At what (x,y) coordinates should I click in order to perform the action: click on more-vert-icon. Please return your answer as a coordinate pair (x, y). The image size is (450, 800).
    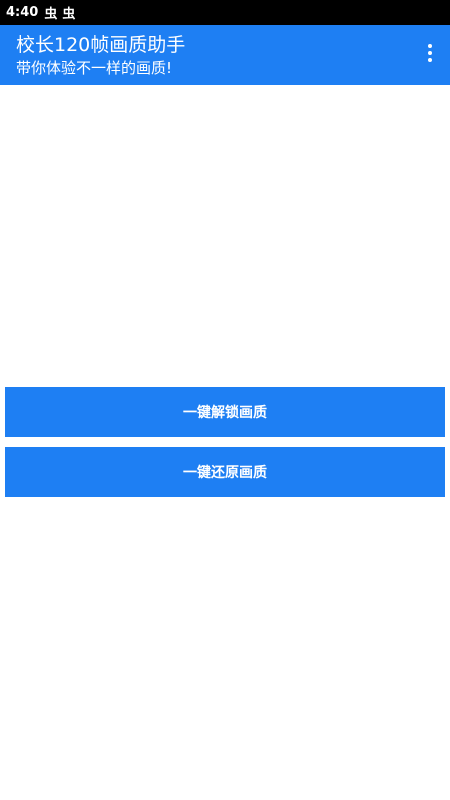
    Looking at the image, I should click on (430, 53).